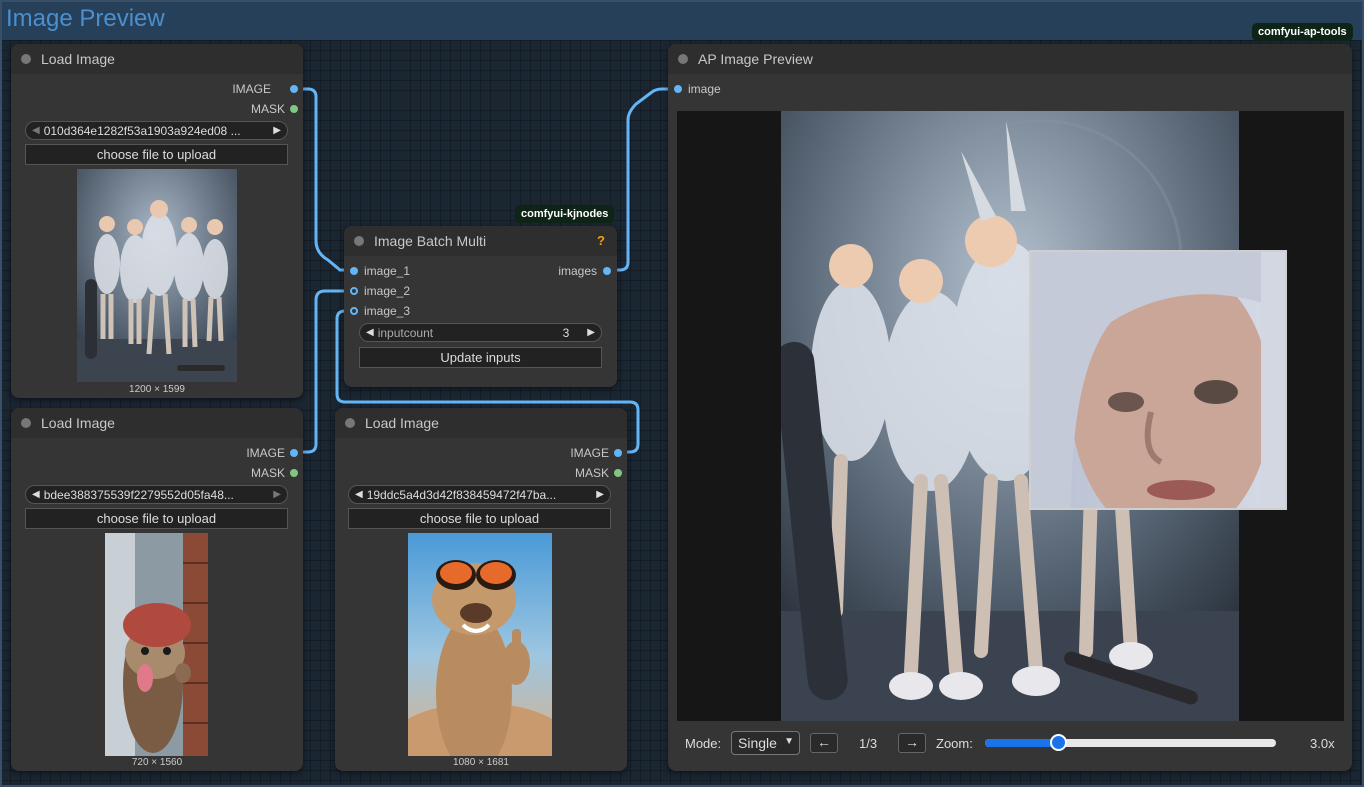  Describe the element at coordinates (480, 357) in the screenshot. I see `update-inputs-button: Update inputs` at that location.